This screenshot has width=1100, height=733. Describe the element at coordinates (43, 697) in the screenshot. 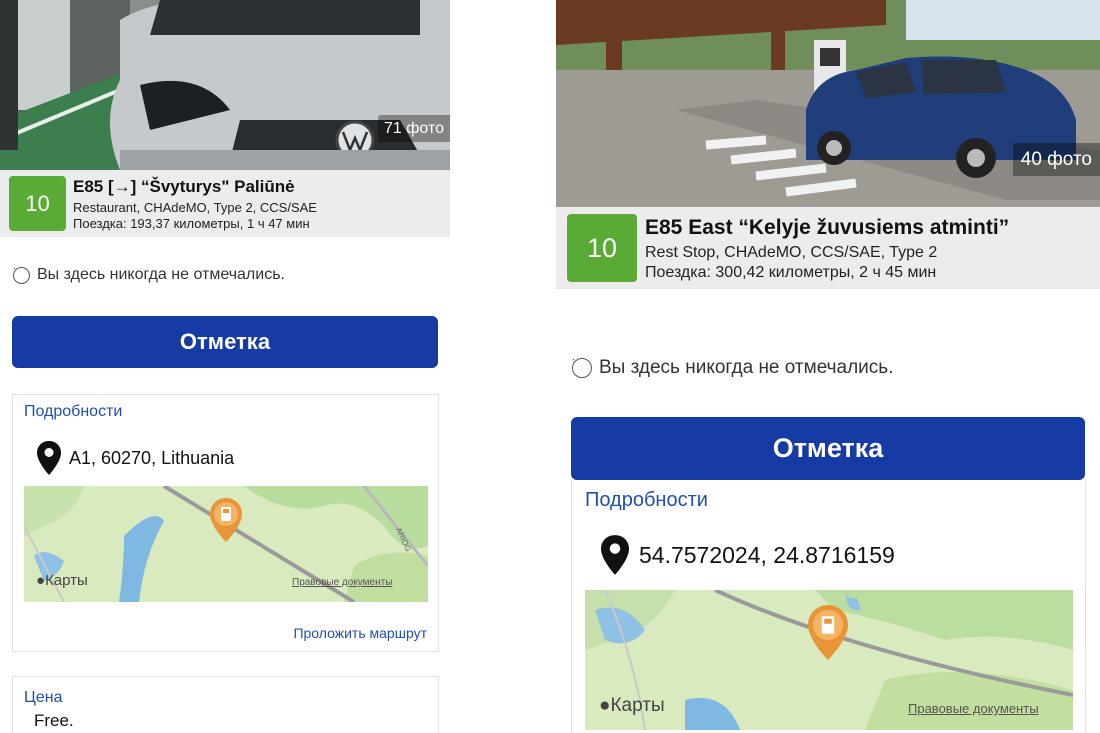

I see `price-title: Цена` at that location.